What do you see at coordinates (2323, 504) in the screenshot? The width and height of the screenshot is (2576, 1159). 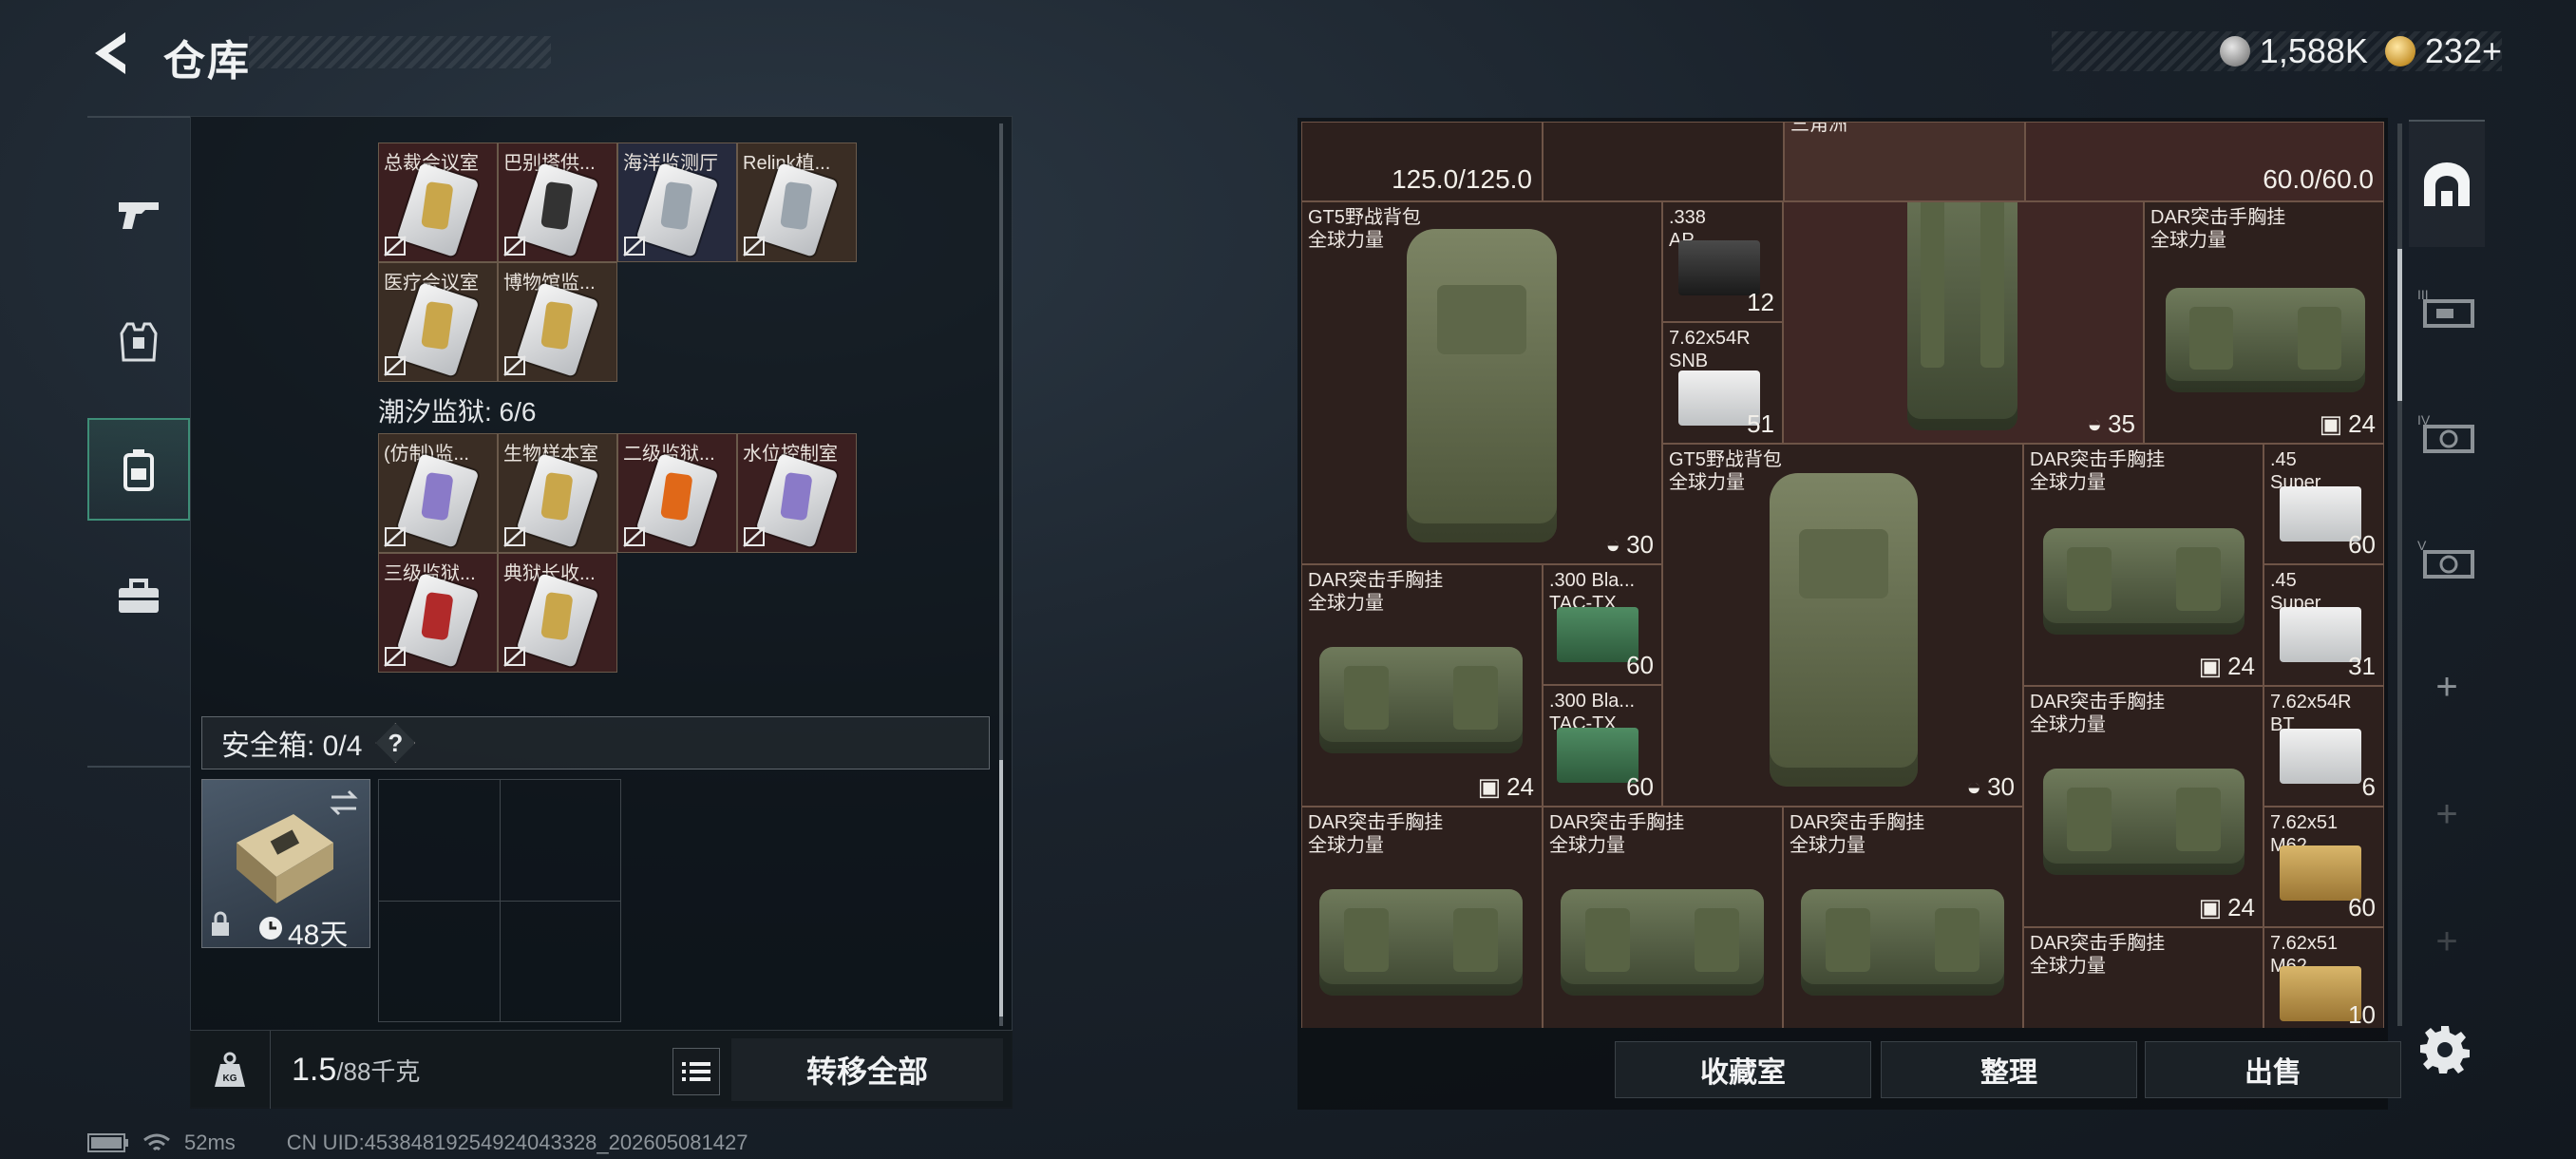 I see `stash-item: .45 Super 60` at bounding box center [2323, 504].